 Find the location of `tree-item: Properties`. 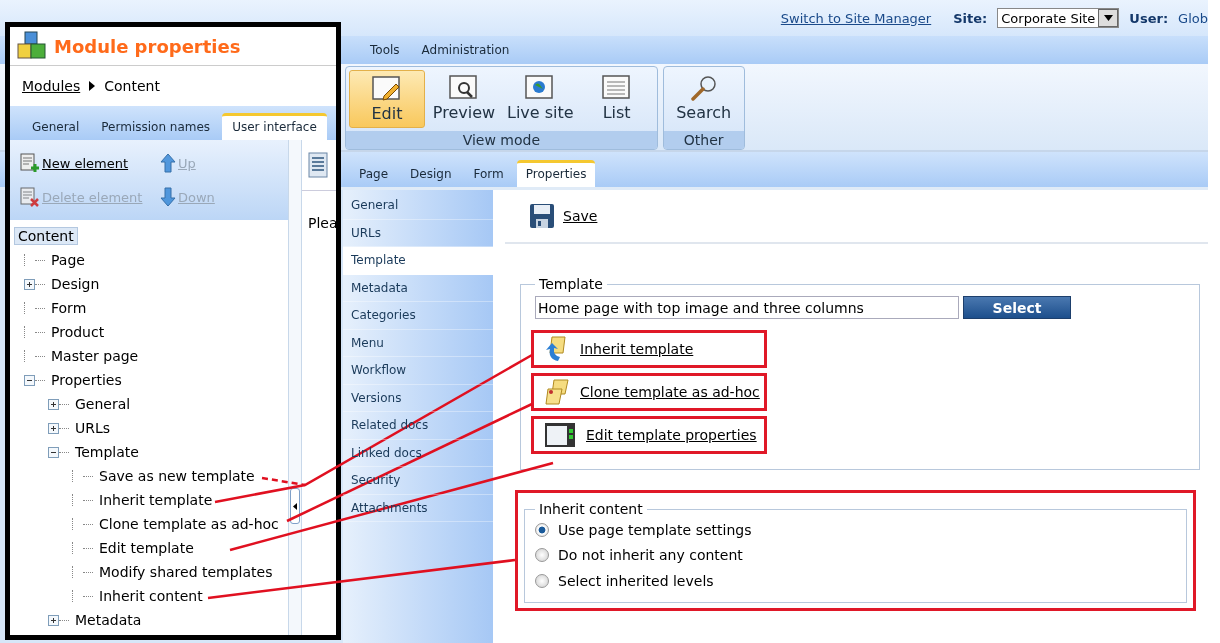

tree-item: Properties is located at coordinates (86, 380).